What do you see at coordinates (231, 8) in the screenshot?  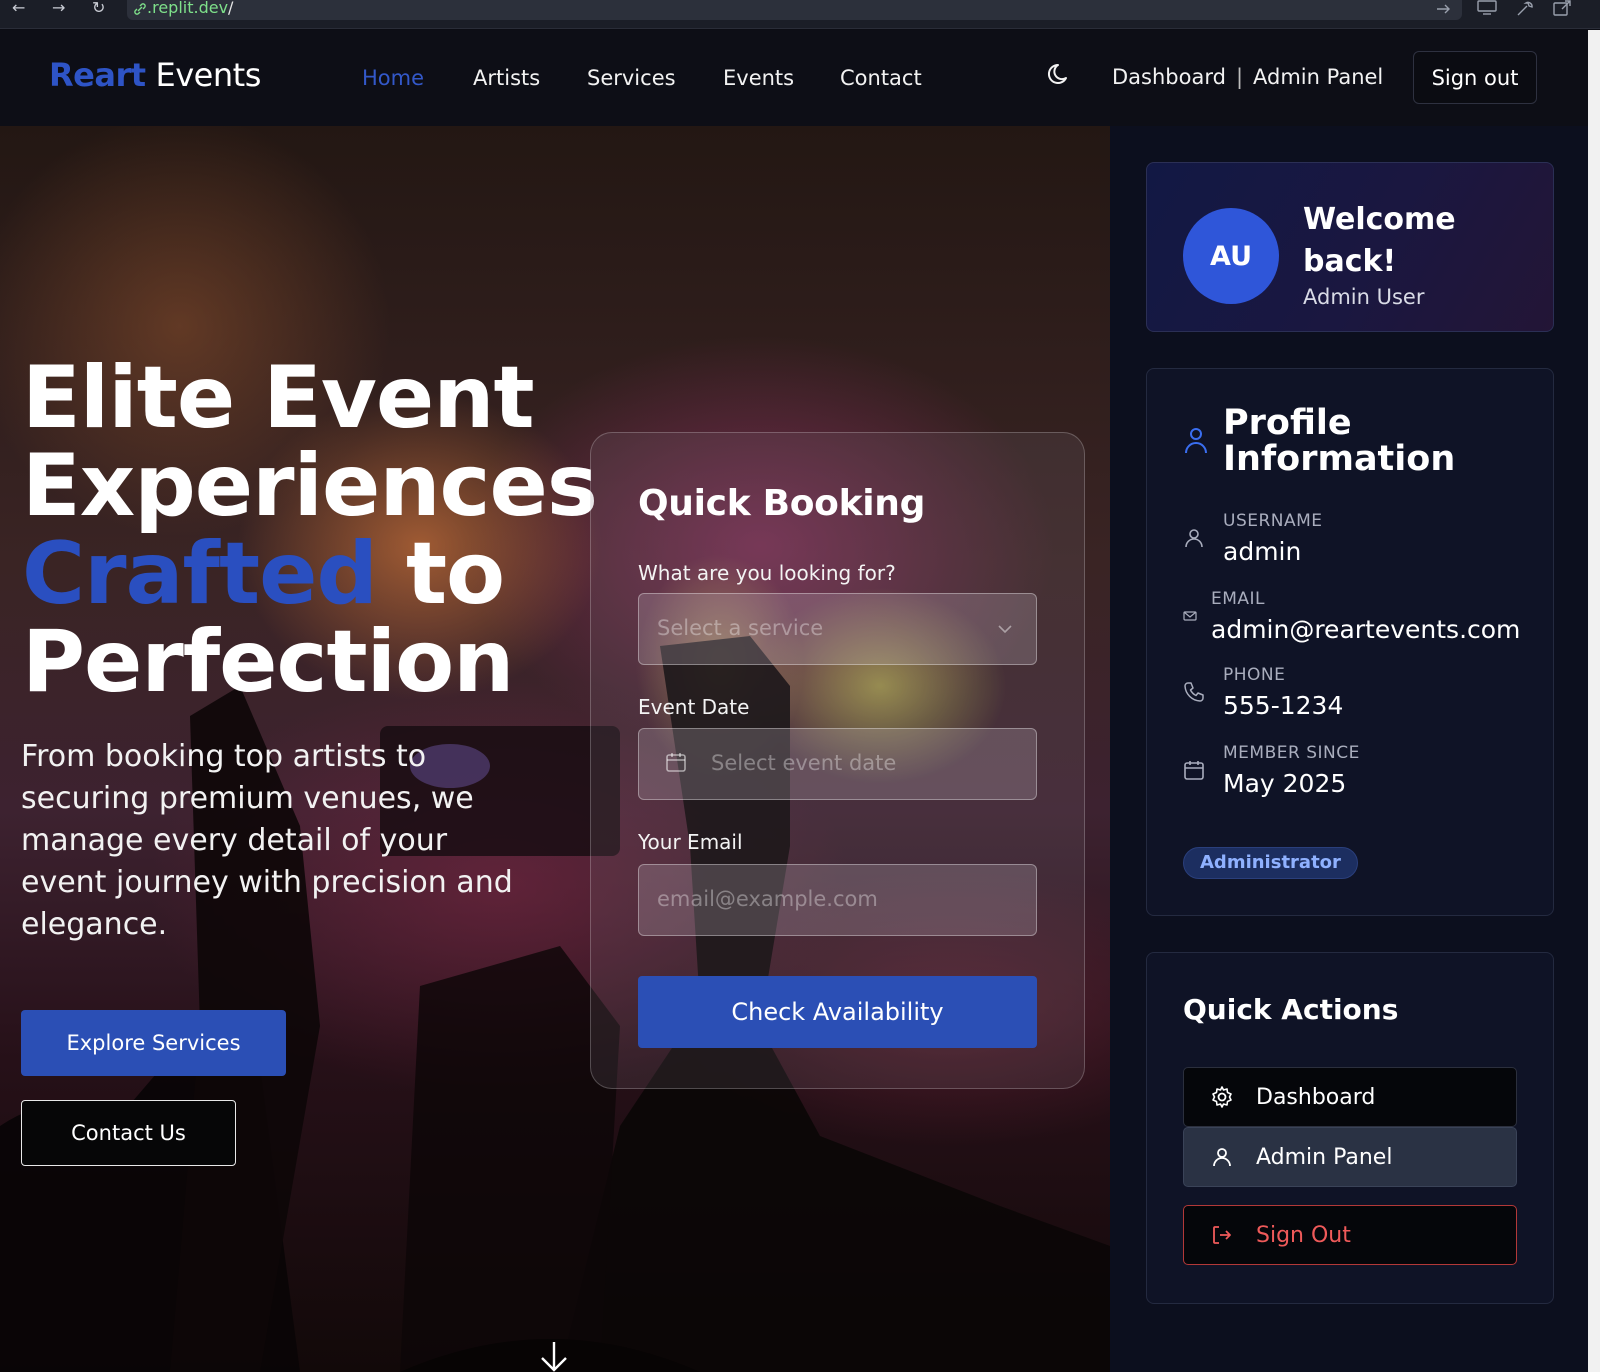 I see `url-path: /` at bounding box center [231, 8].